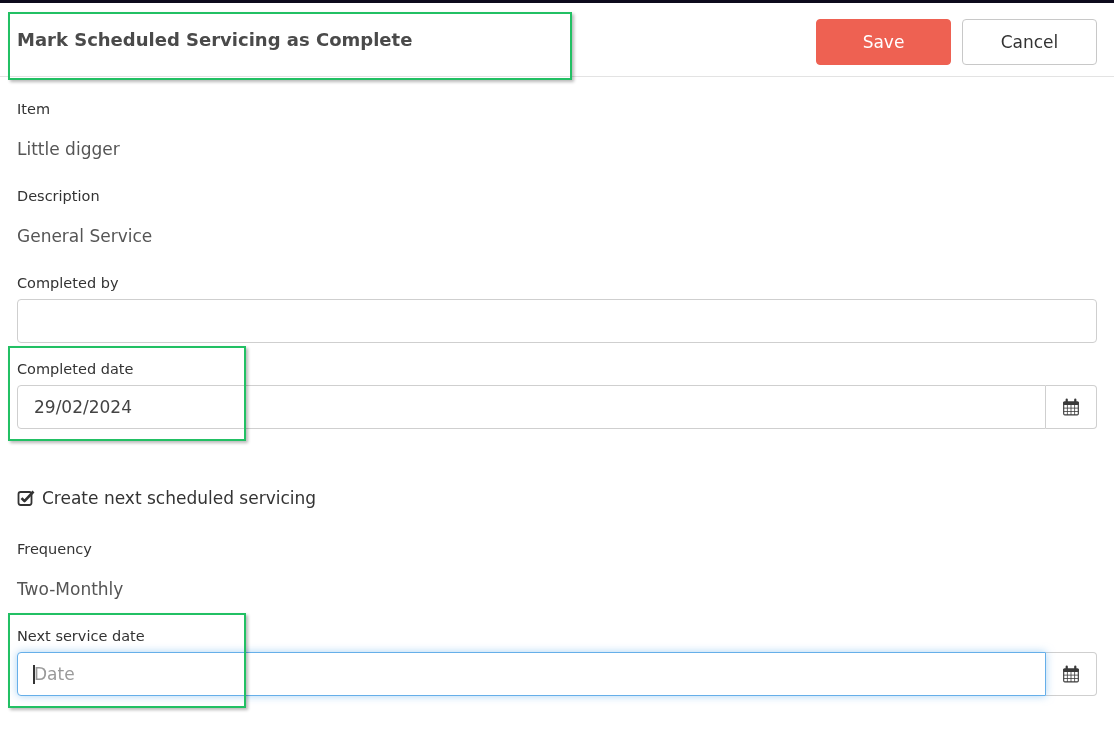 The height and width of the screenshot is (729, 1114). I want to click on field-label: Description, so click(58, 196).